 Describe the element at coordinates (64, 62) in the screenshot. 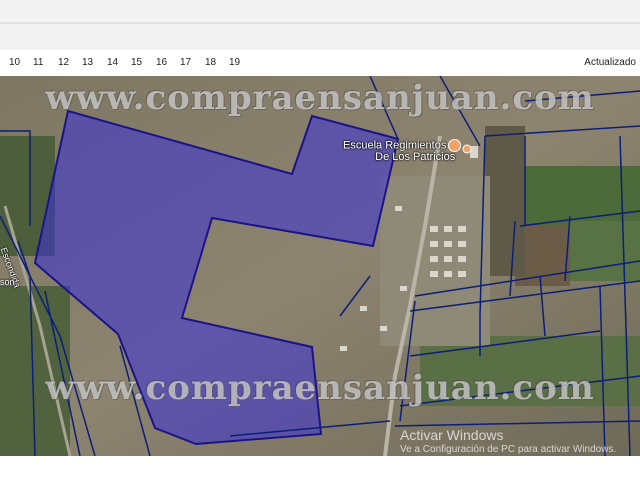

I see `ruler-tick: 12` at that location.